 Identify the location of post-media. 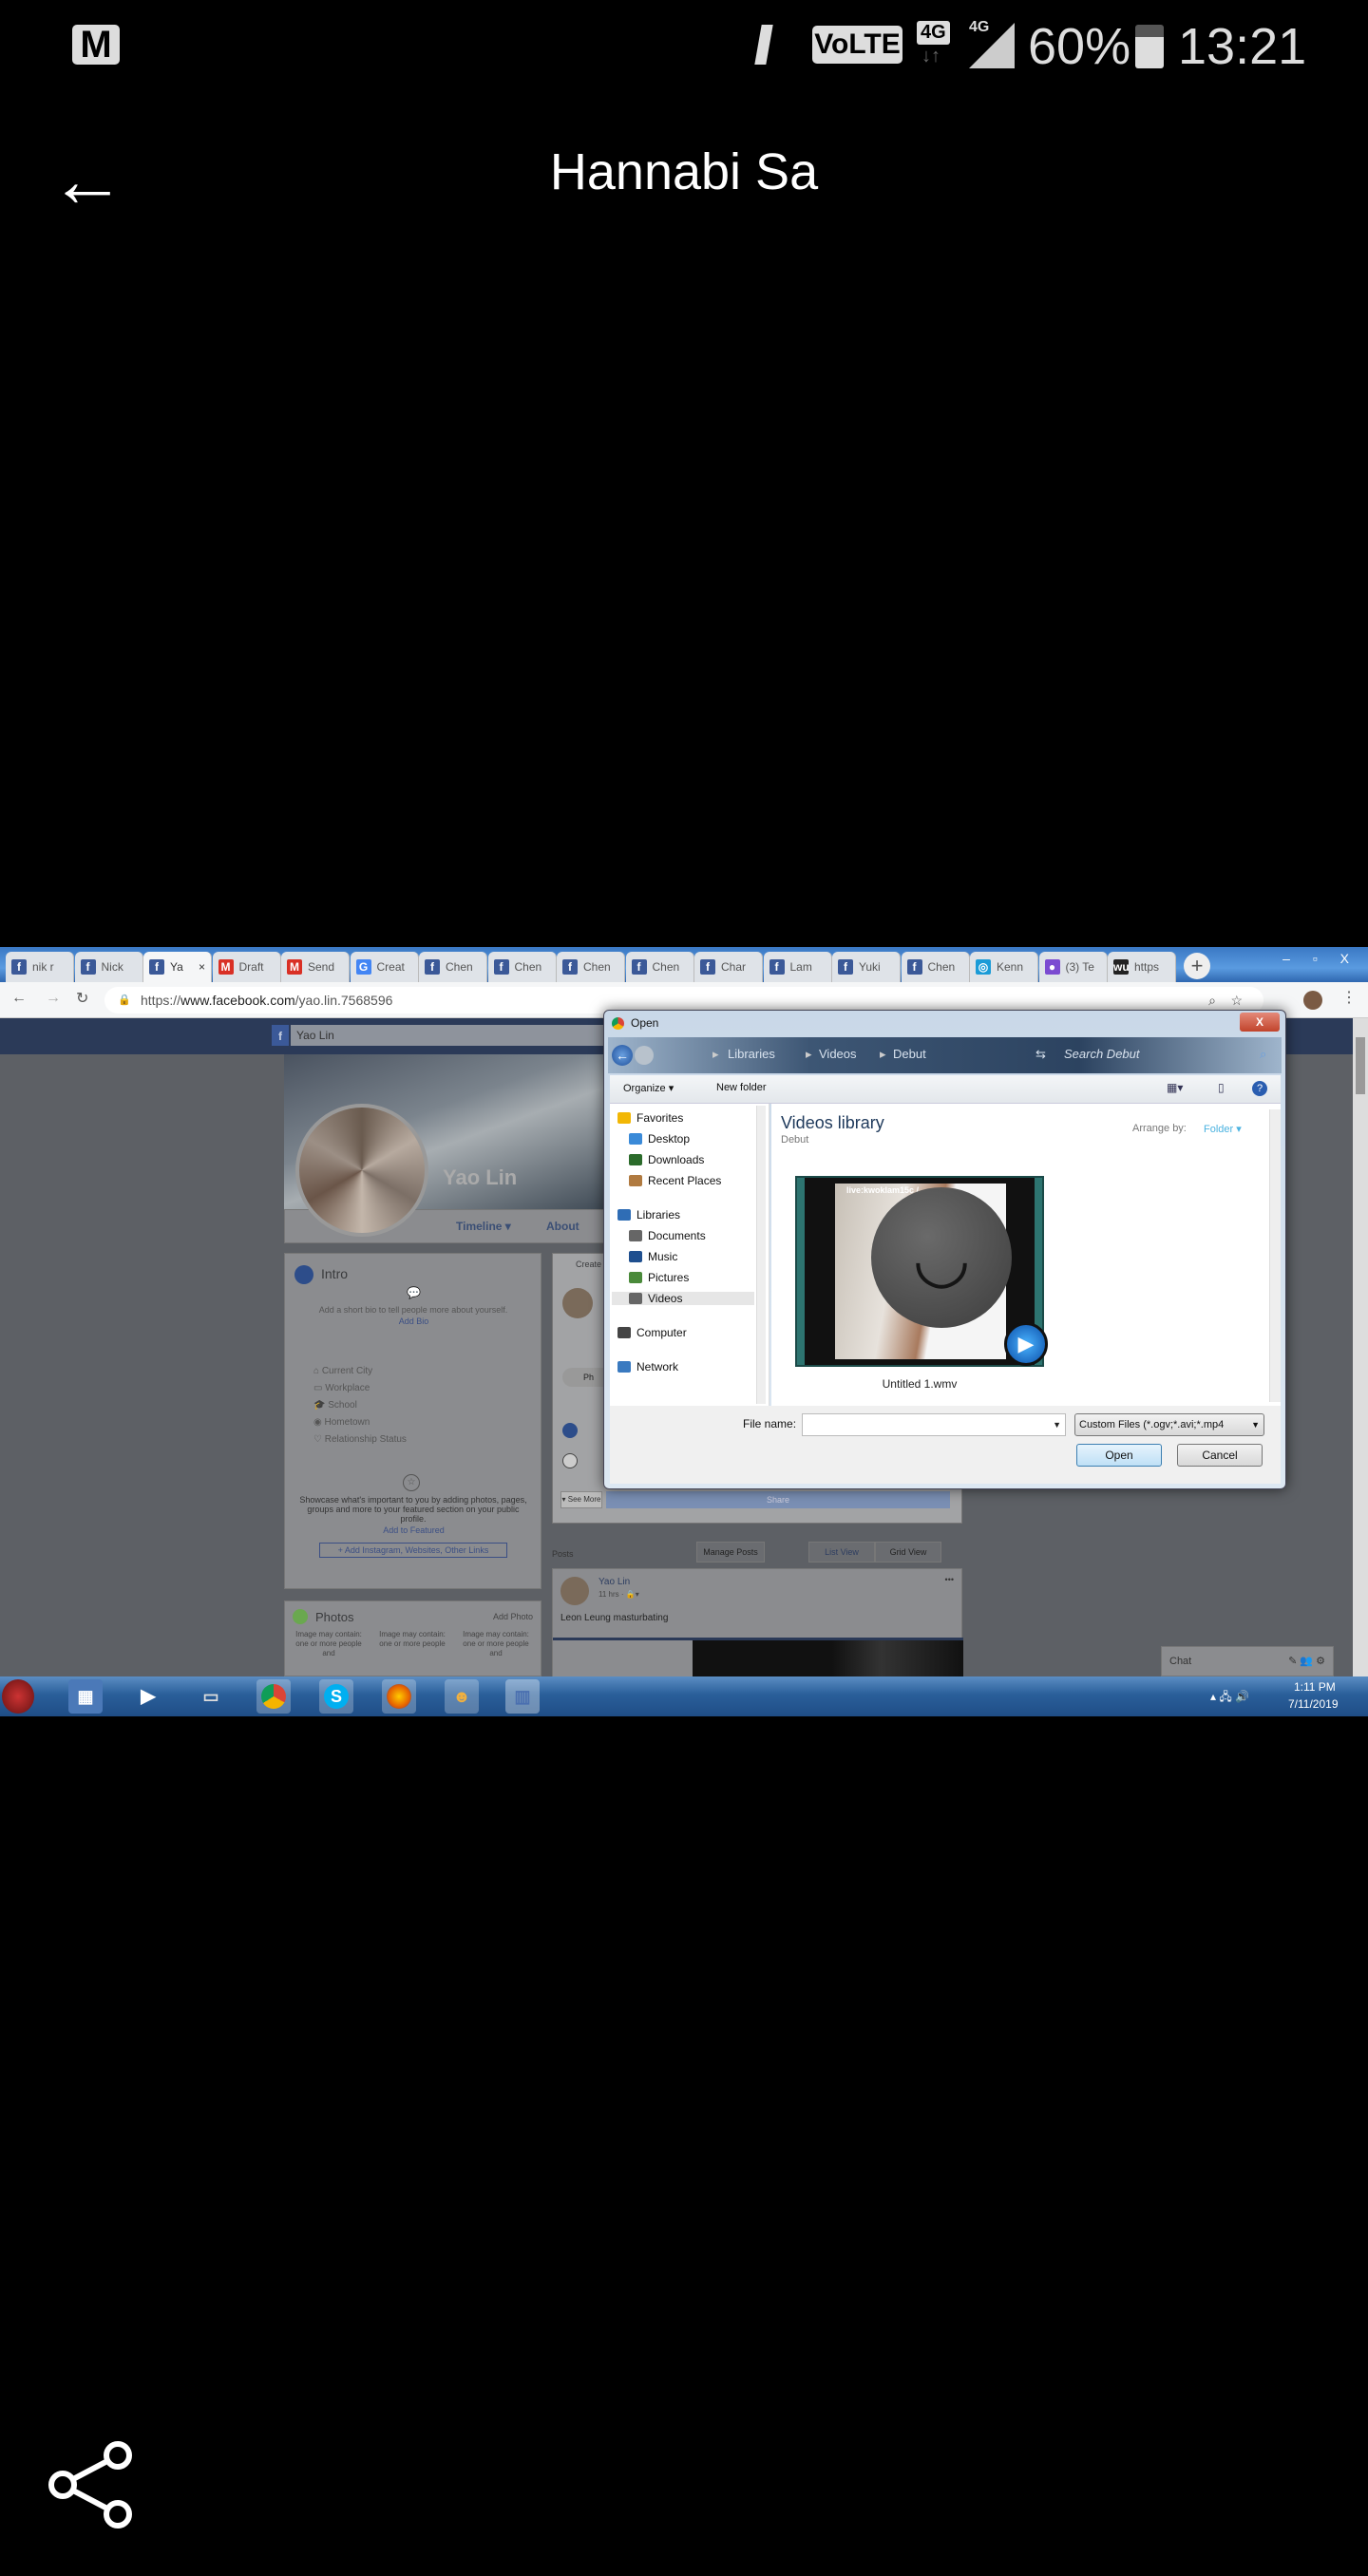
(758, 1657).